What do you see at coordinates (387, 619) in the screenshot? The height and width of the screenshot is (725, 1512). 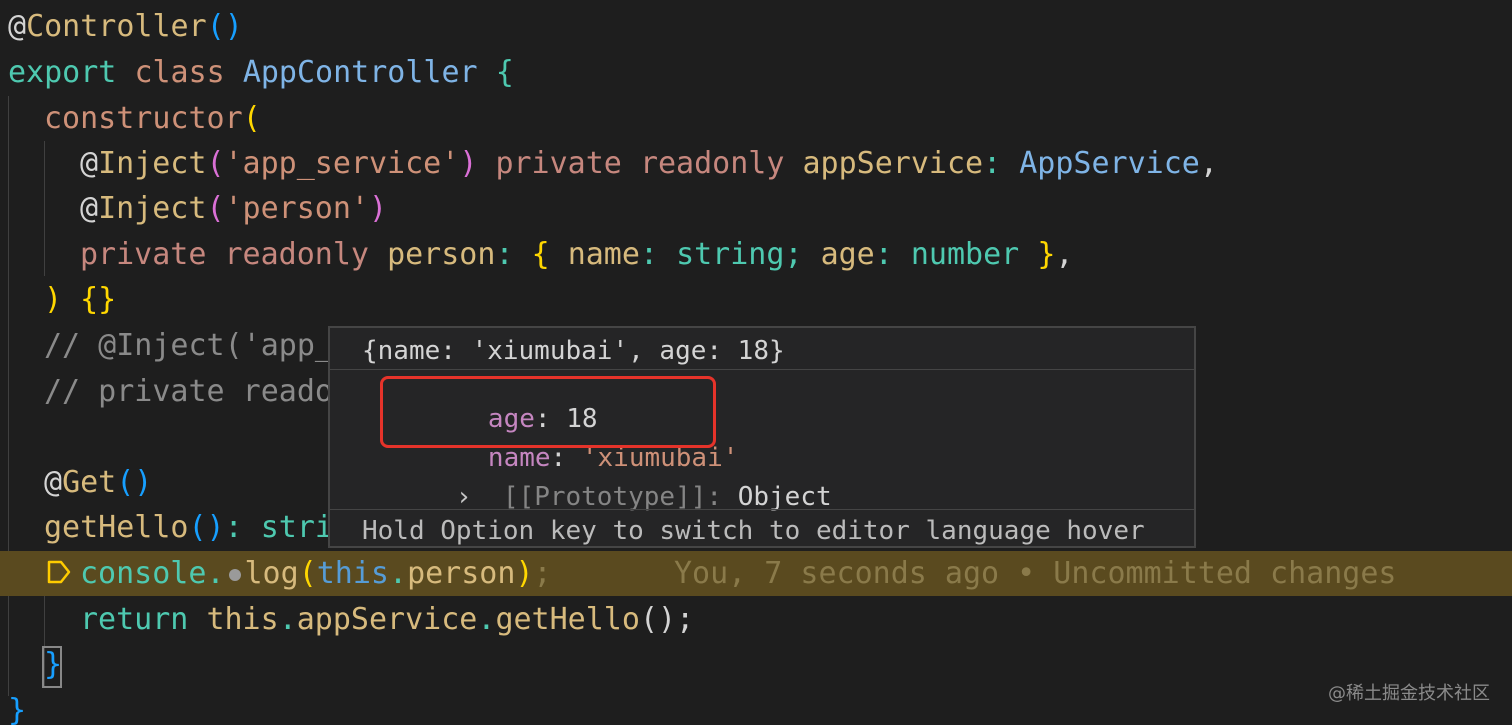 I see `property-appservice: appService` at bounding box center [387, 619].